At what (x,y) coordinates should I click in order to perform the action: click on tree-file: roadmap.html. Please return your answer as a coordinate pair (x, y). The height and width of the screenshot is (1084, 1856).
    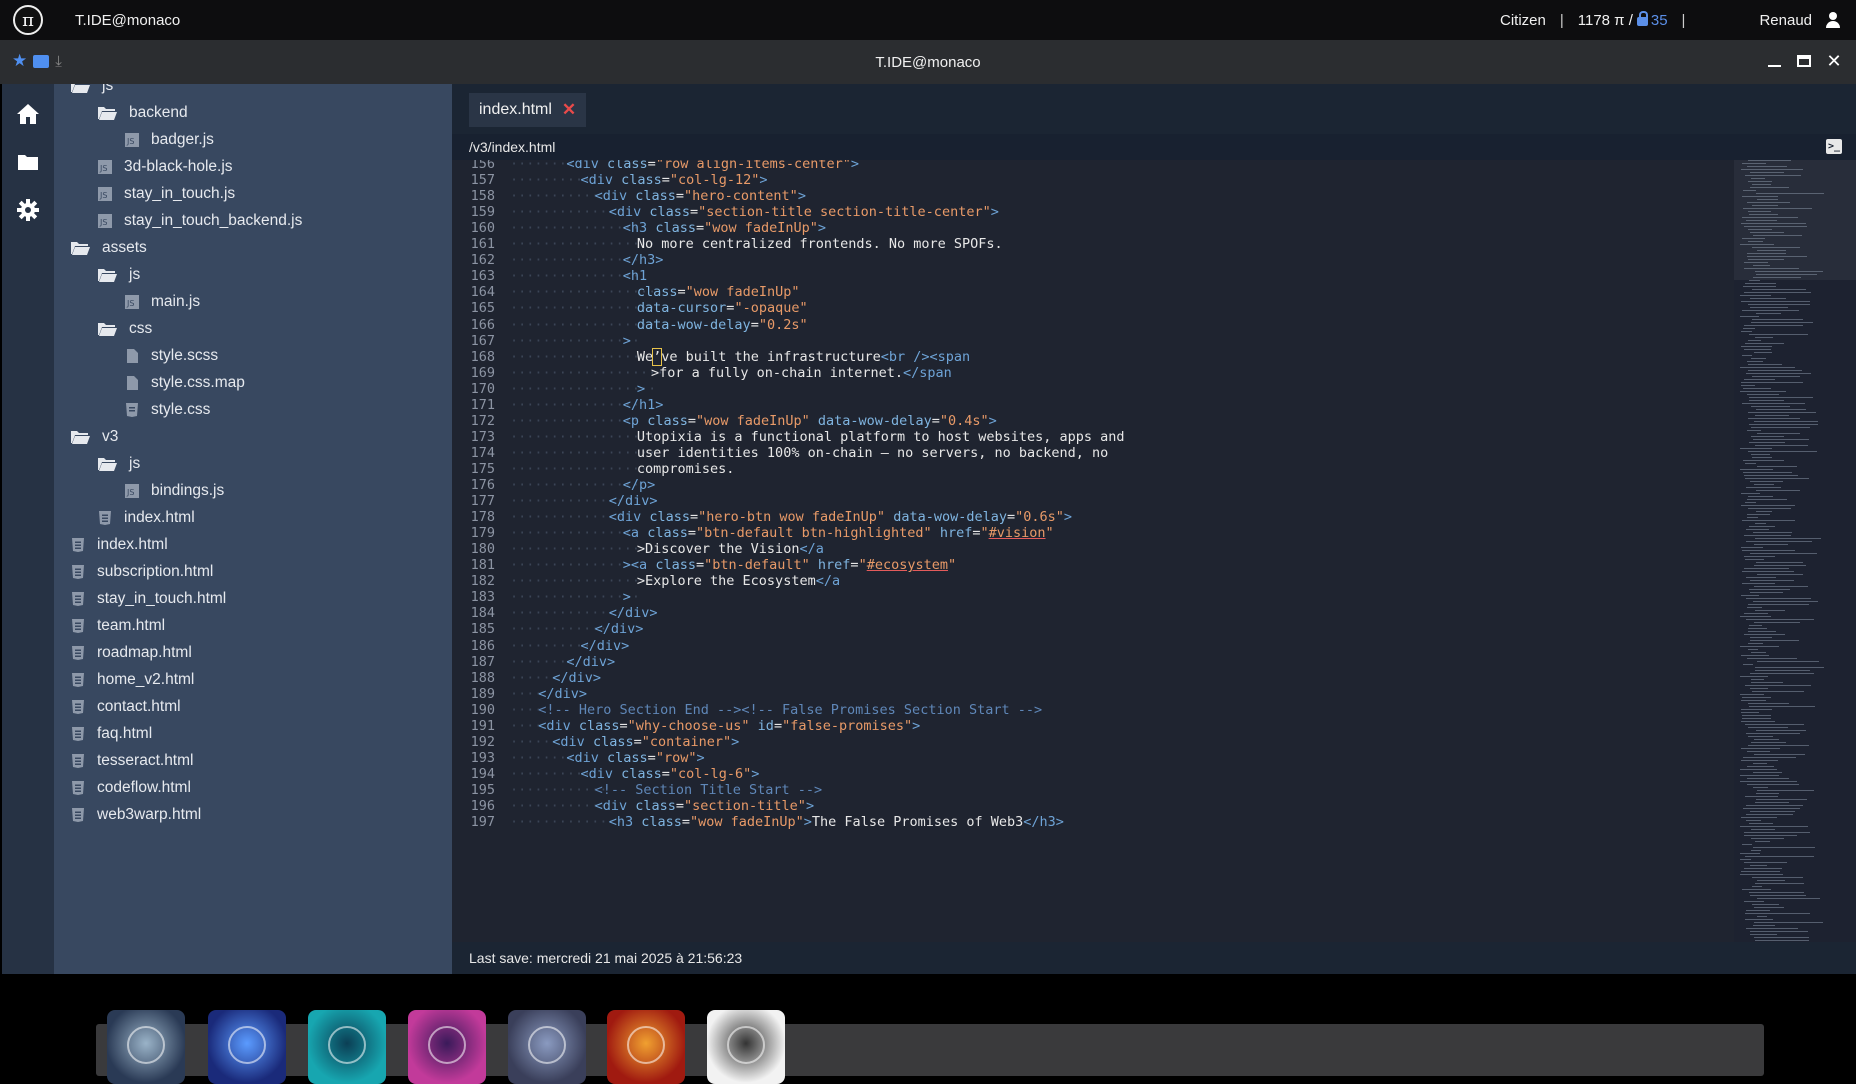
    Looking at the image, I should click on (131, 653).